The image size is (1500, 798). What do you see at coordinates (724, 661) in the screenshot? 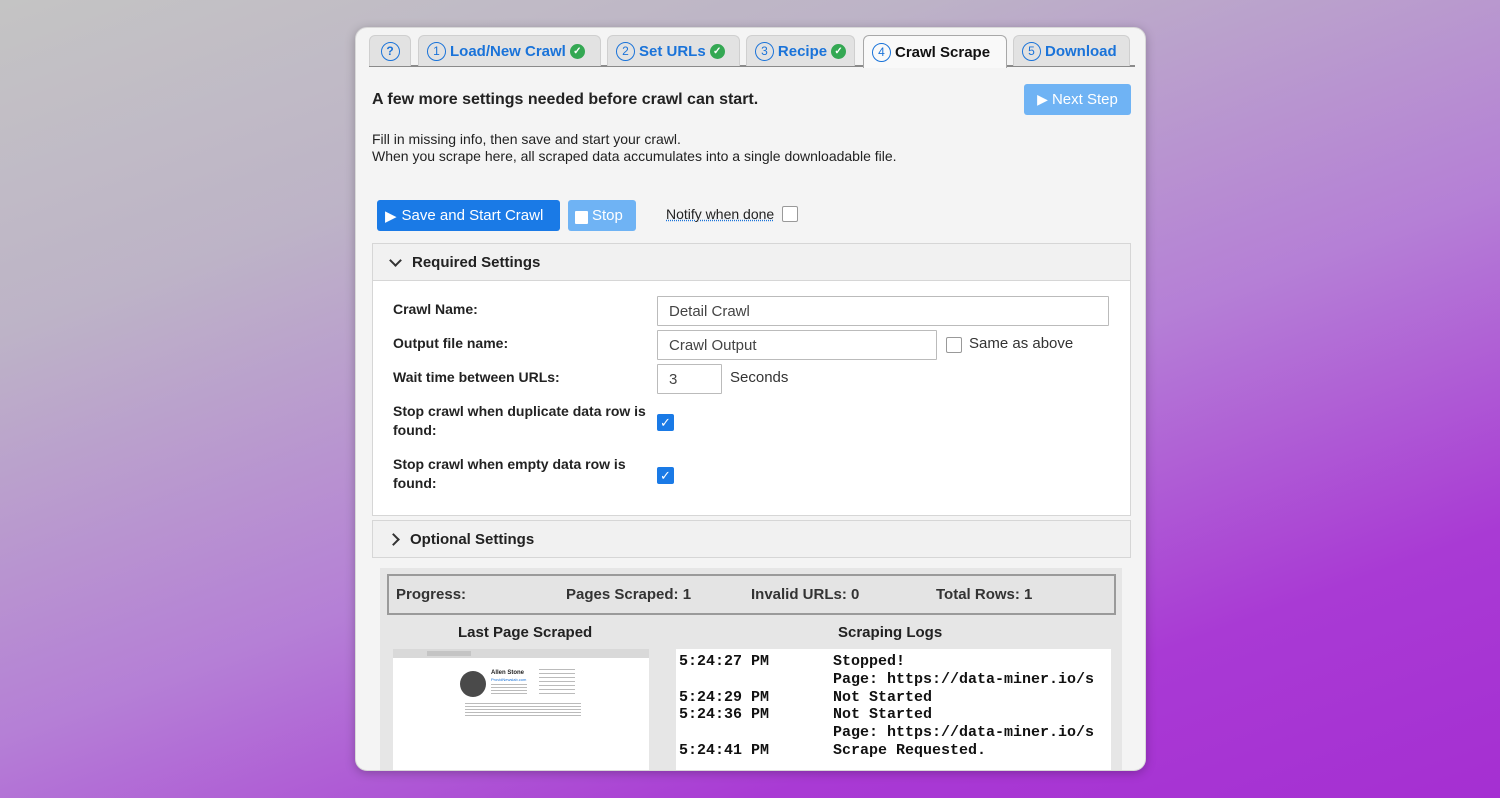
I see `log-time: 5:24:27 PM` at bounding box center [724, 661].